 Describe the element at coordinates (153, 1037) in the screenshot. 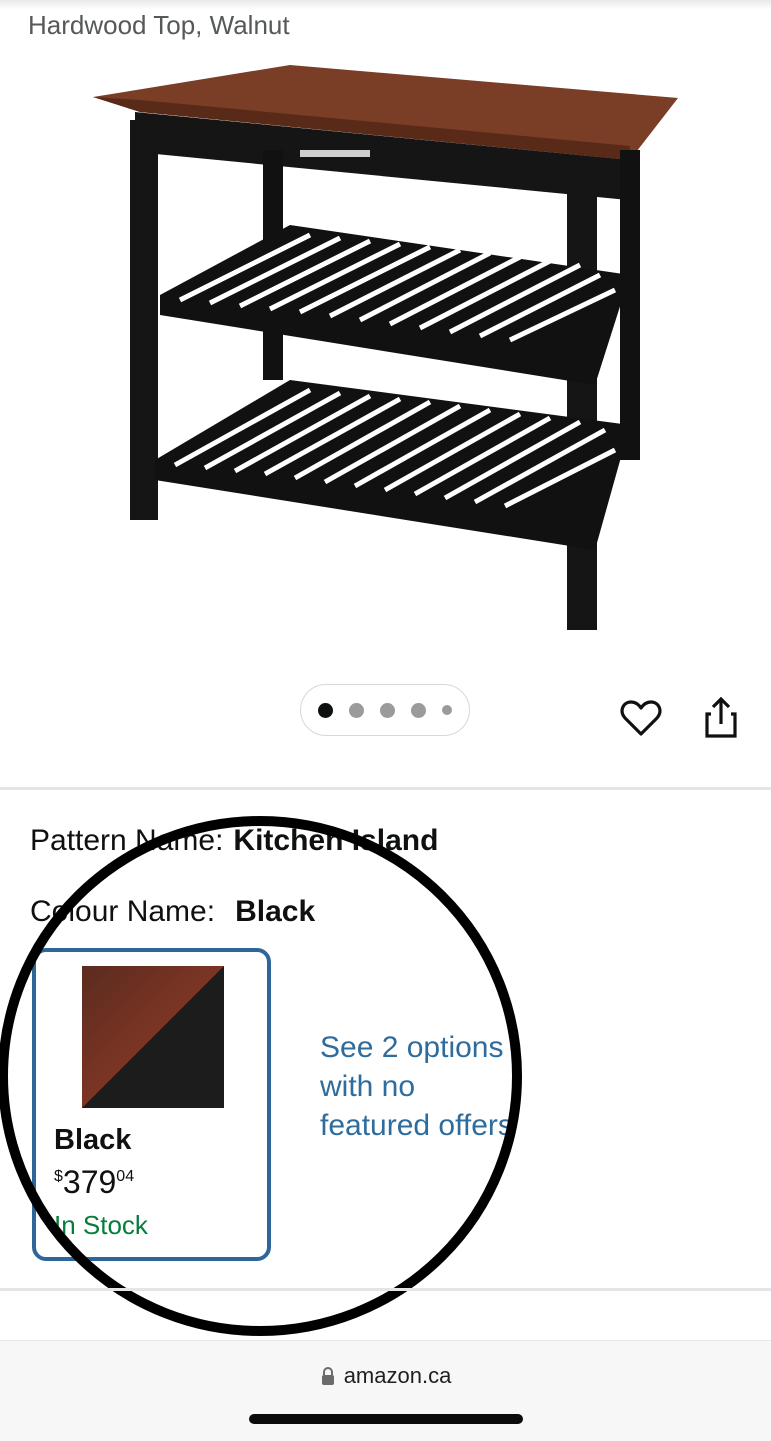

I see `swatch-thumbnail` at that location.